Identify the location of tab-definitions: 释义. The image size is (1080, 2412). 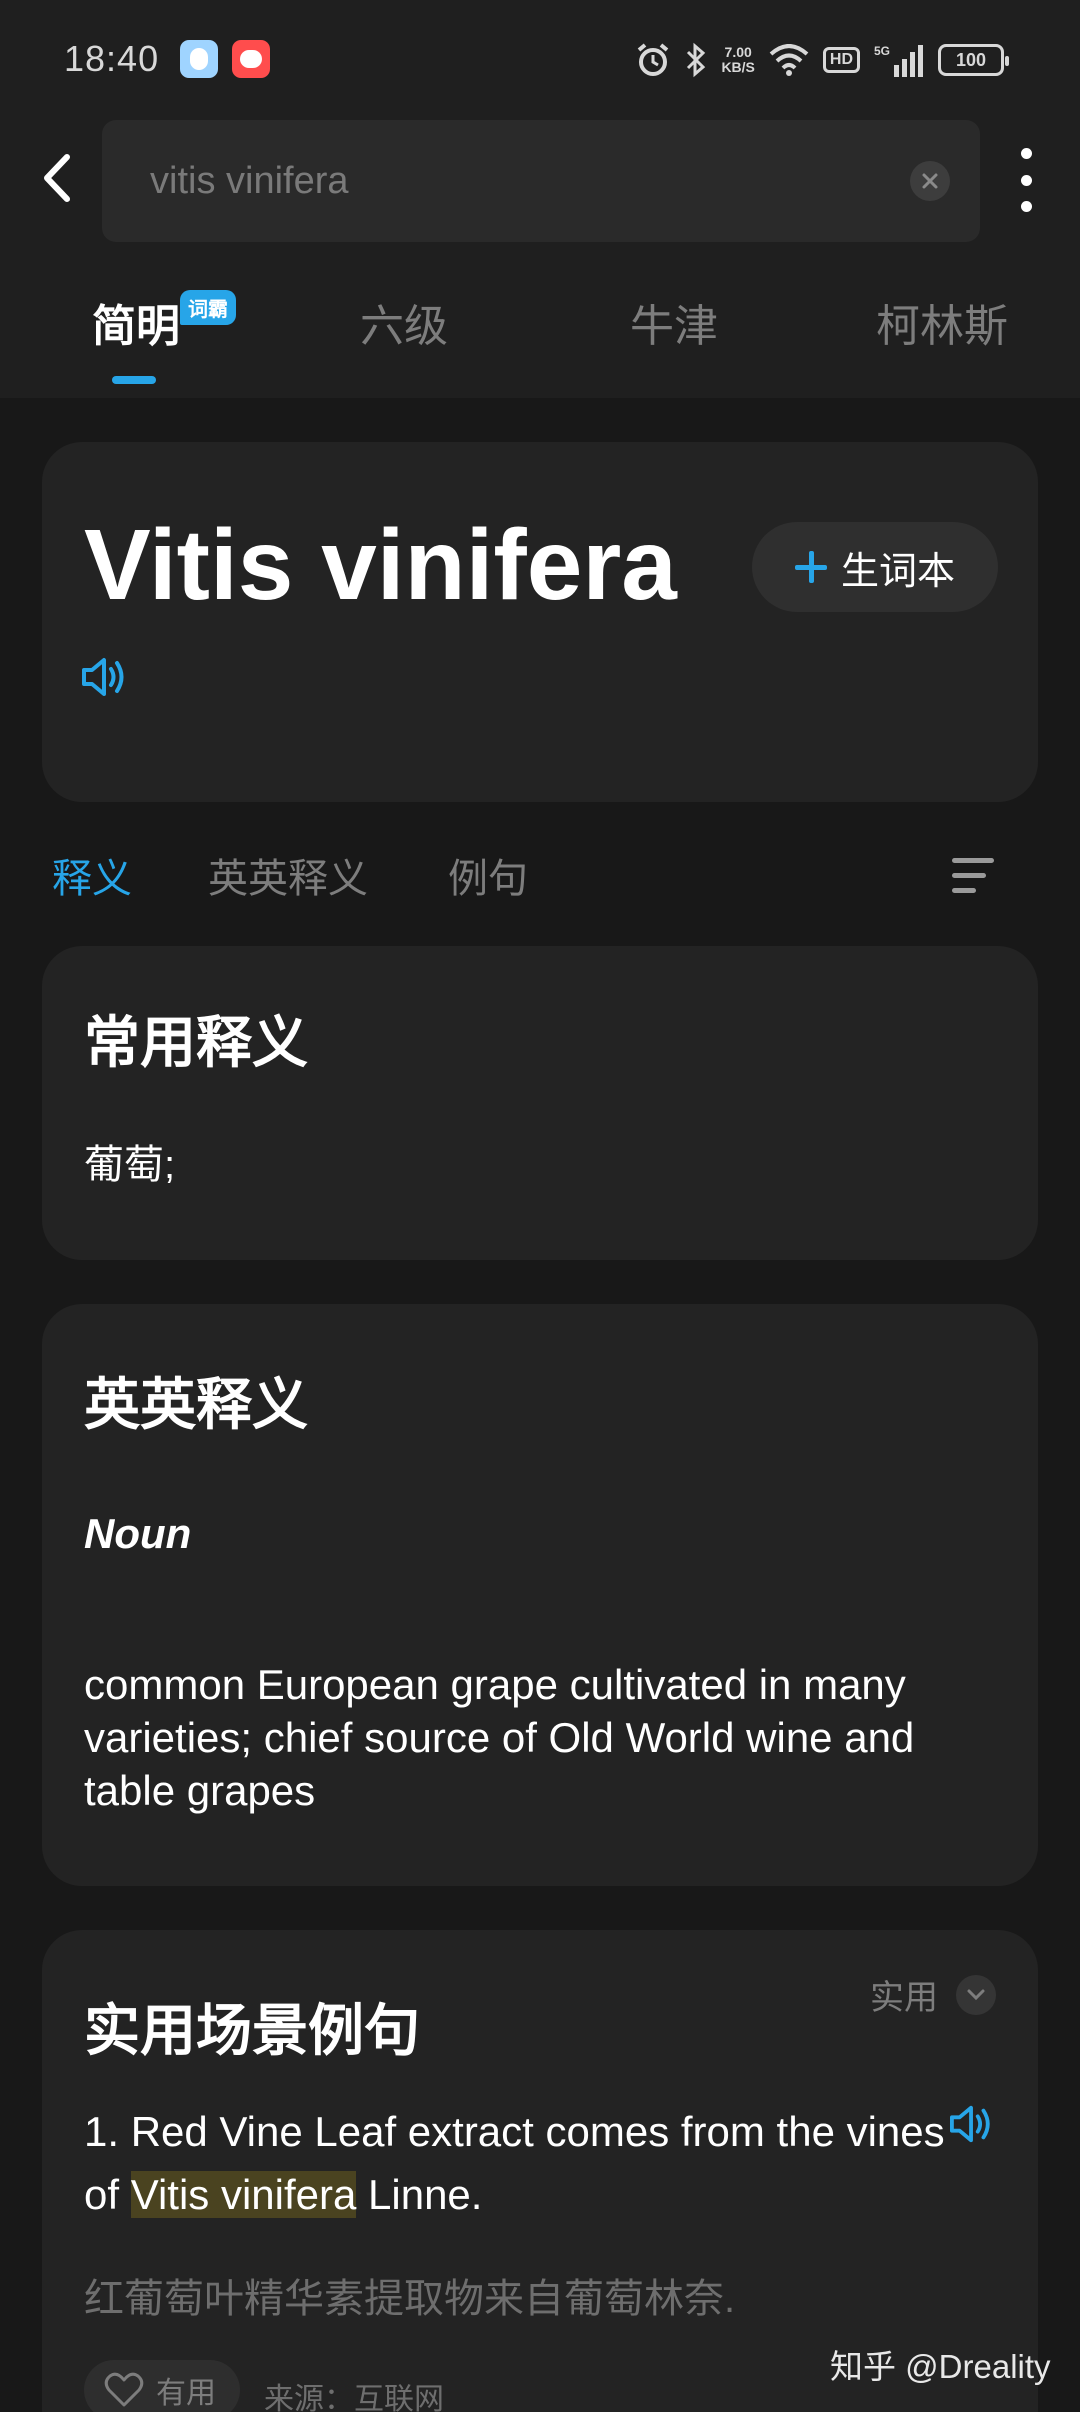
(92, 875).